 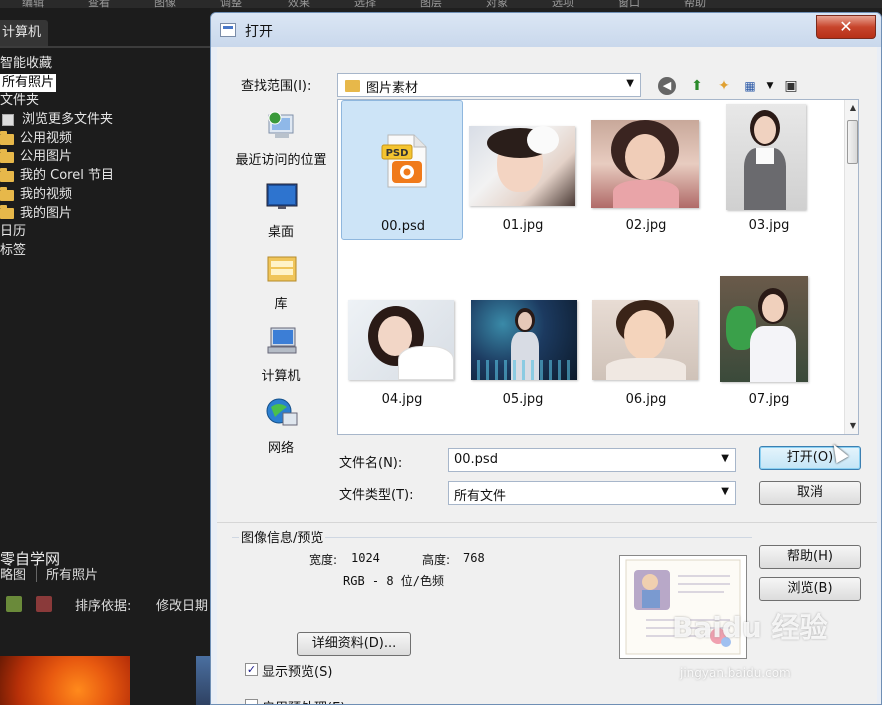 I want to click on tree-item-public-videos: 公用视频, so click(x=105, y=139).